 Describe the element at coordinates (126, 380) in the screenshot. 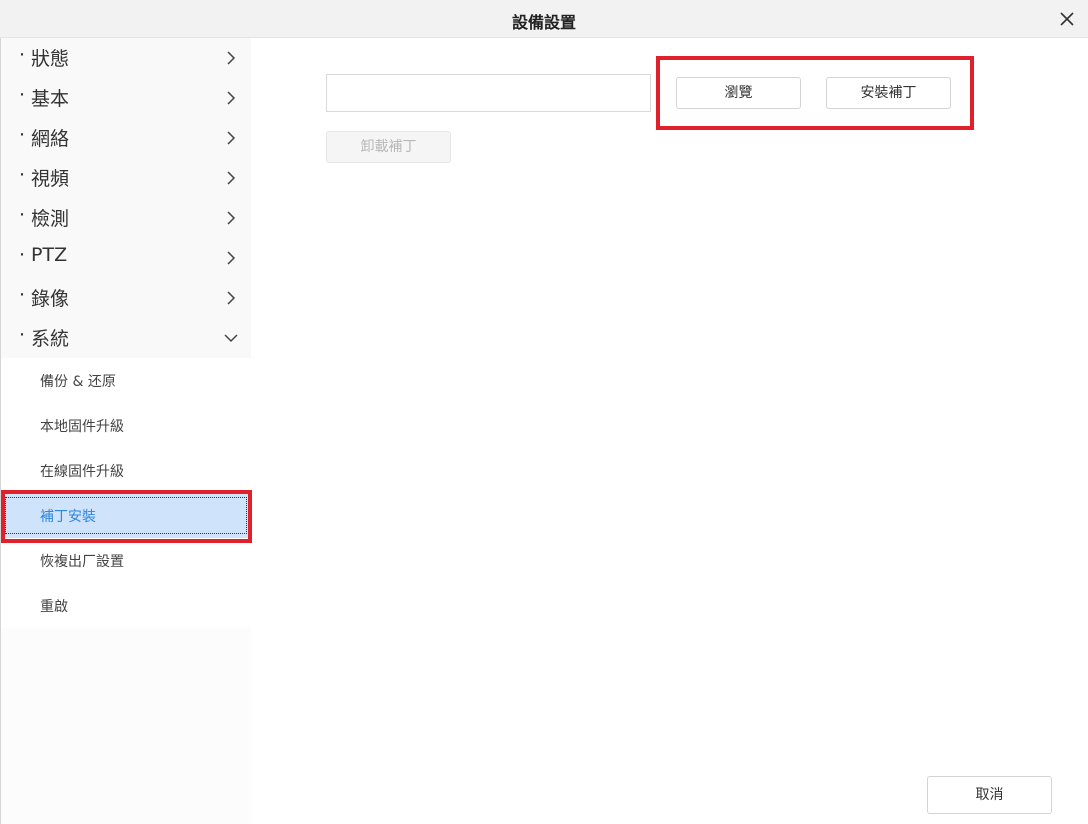

I see `sidebar-subitem-backup-restore: 備份 & 还原` at that location.